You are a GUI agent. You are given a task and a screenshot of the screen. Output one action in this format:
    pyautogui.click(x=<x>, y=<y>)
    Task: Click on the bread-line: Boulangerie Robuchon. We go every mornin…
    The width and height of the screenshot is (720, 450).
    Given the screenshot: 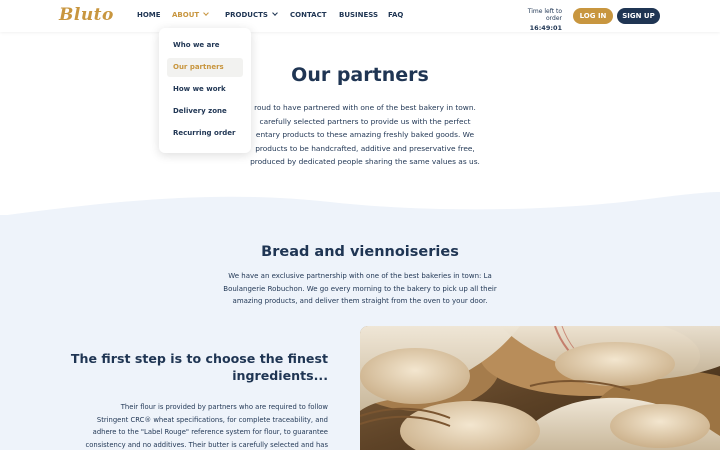 What is the action you would take?
    pyautogui.click(x=360, y=288)
    